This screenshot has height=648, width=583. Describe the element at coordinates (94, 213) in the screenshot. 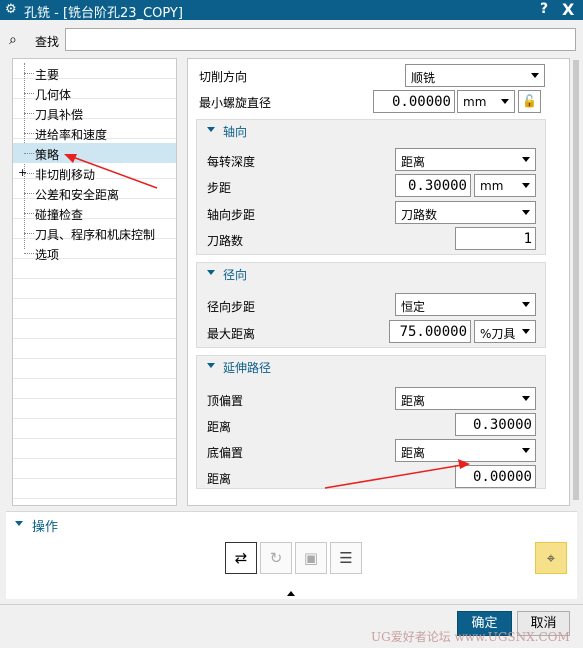

I see `tree-item-collision-check: 碰撞检查` at that location.